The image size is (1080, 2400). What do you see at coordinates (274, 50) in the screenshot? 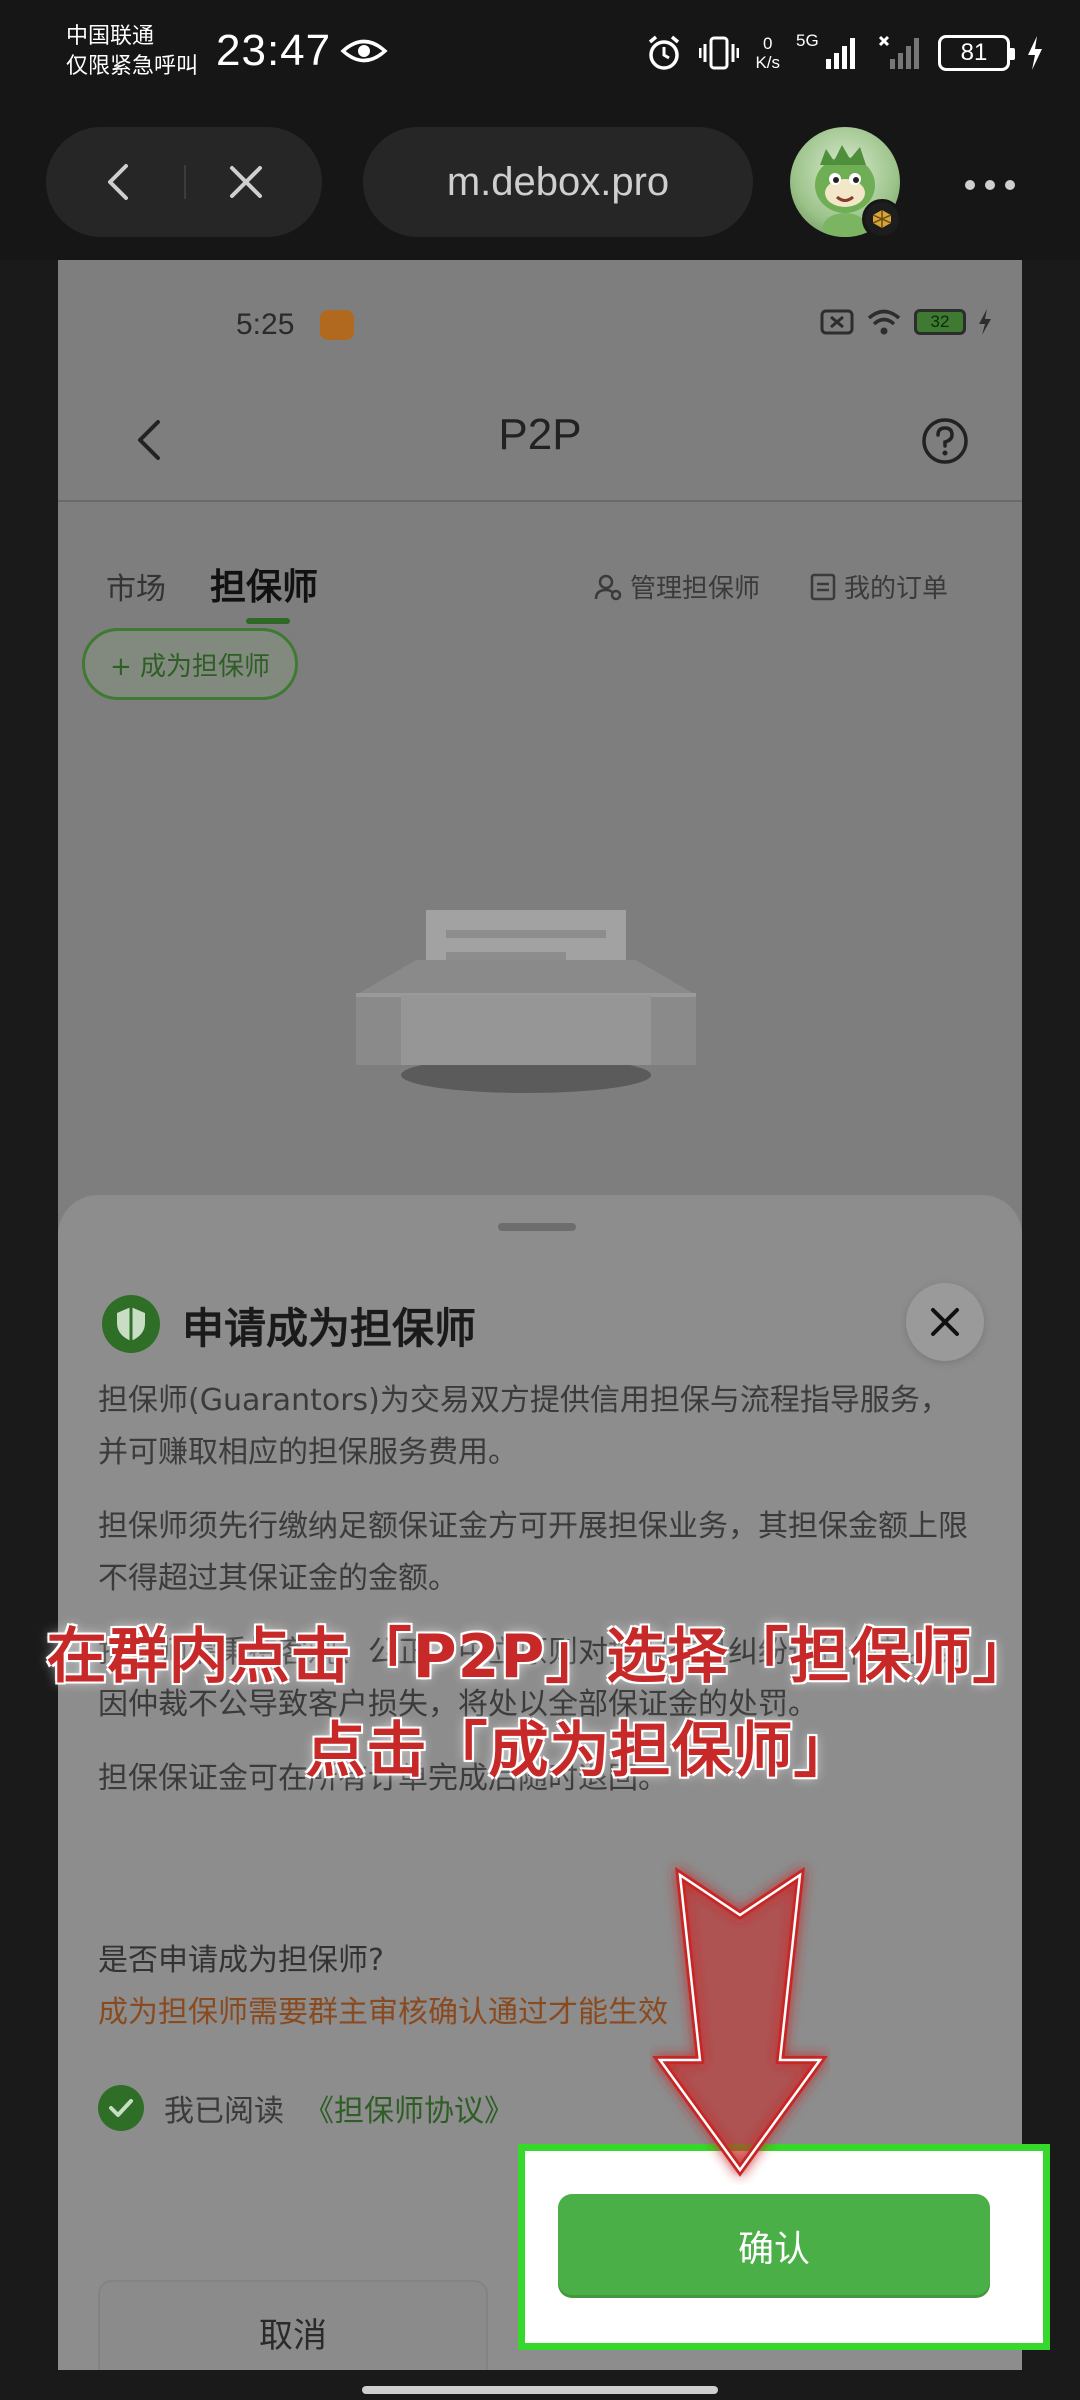
I see `clock: 23:47` at bounding box center [274, 50].